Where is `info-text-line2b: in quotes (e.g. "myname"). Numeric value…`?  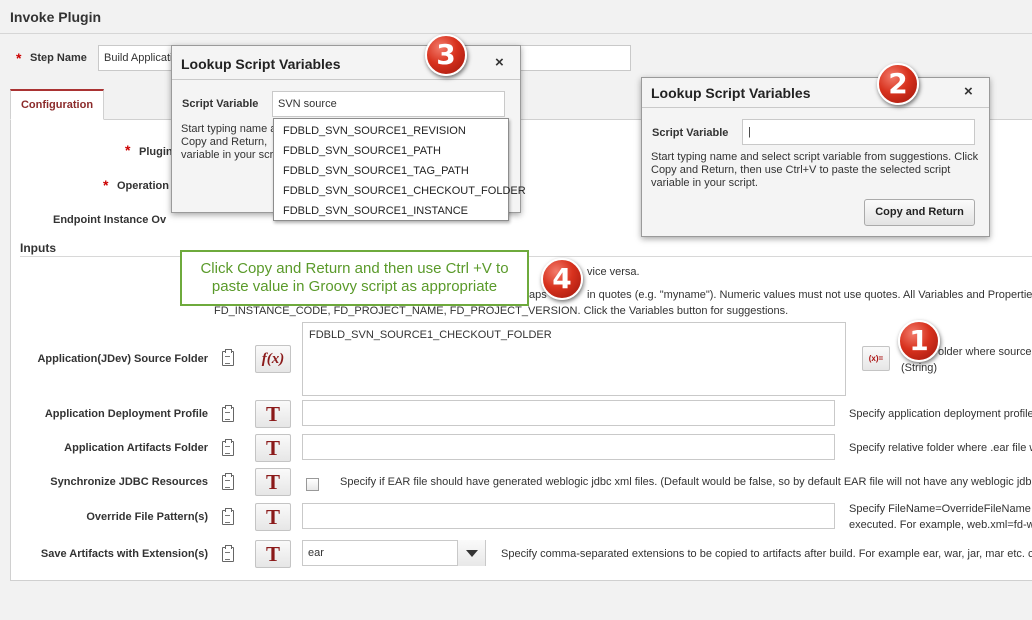 info-text-line2b: in quotes (e.g. "myname"). Numeric value… is located at coordinates (809, 295).